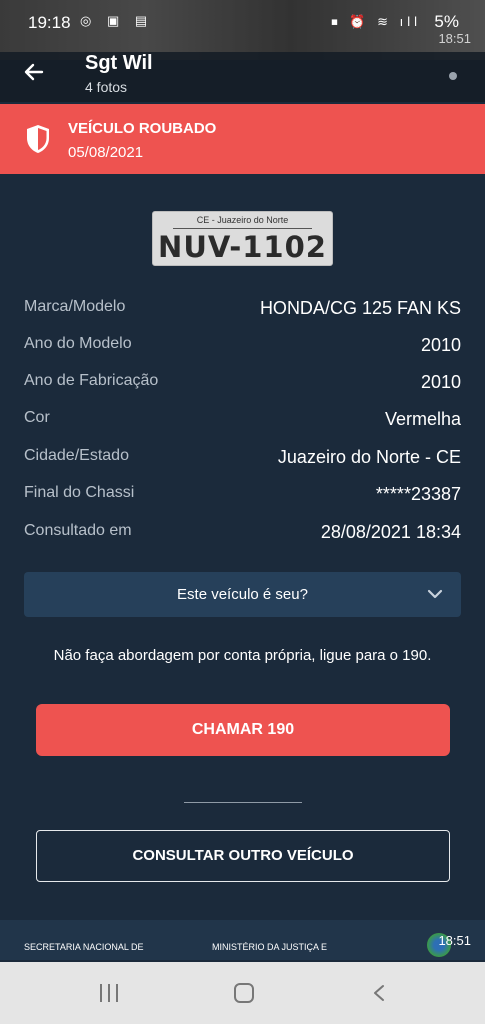  I want to click on info-label: Cor, so click(37, 417).